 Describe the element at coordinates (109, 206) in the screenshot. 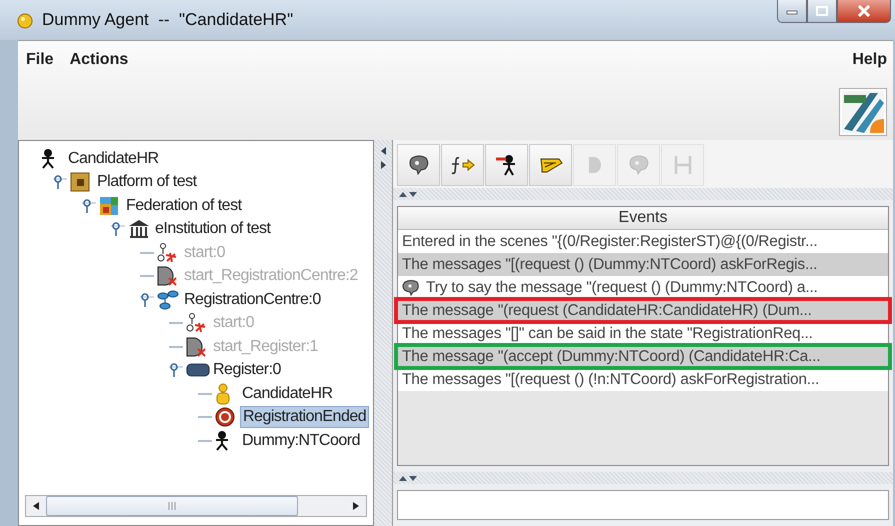

I see `colored-squares-icon` at that location.